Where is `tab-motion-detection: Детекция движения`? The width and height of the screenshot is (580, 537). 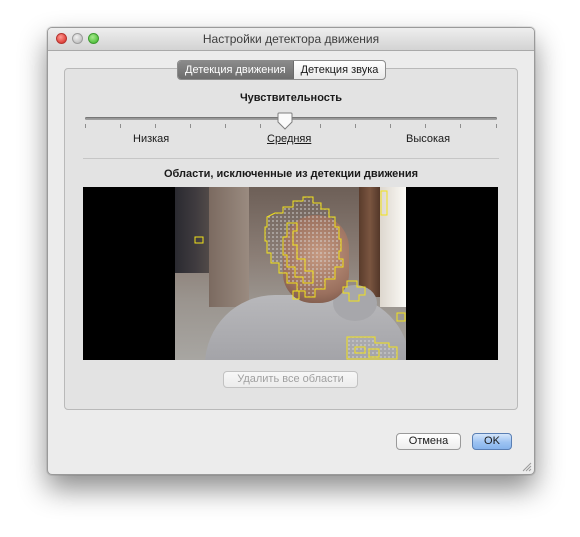
tab-motion-detection: Детекция движения is located at coordinates (236, 70).